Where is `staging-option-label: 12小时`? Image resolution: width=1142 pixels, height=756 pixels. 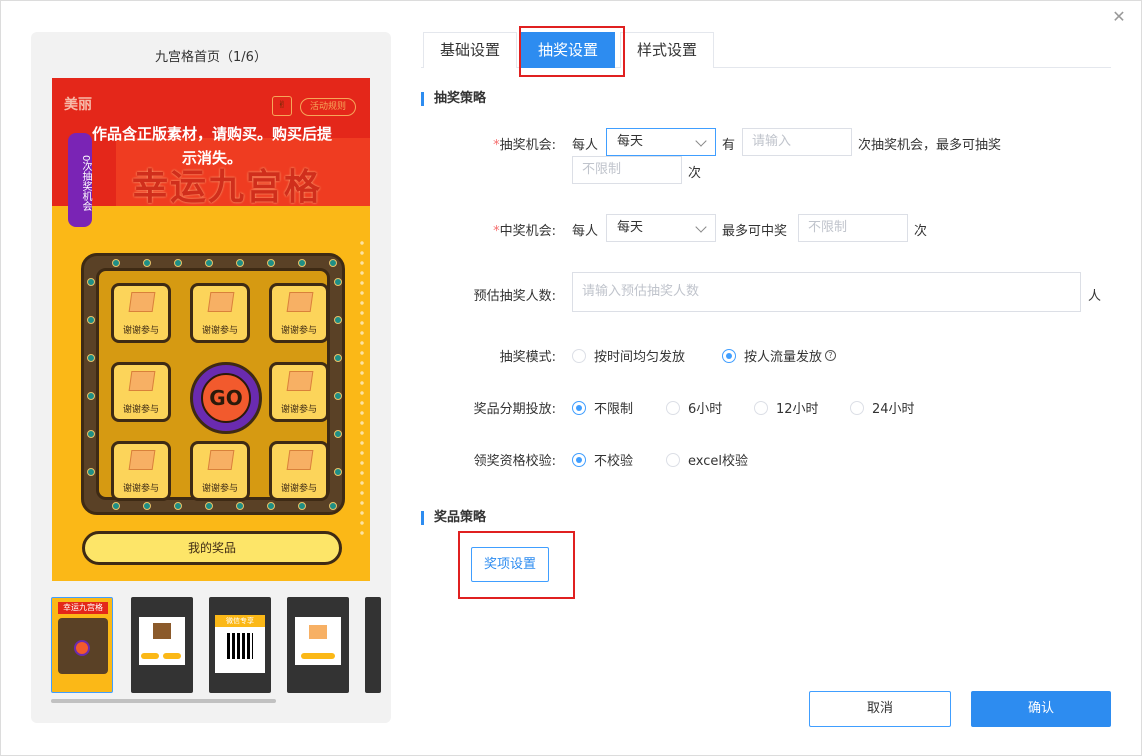 staging-option-label: 12小时 is located at coordinates (797, 409).